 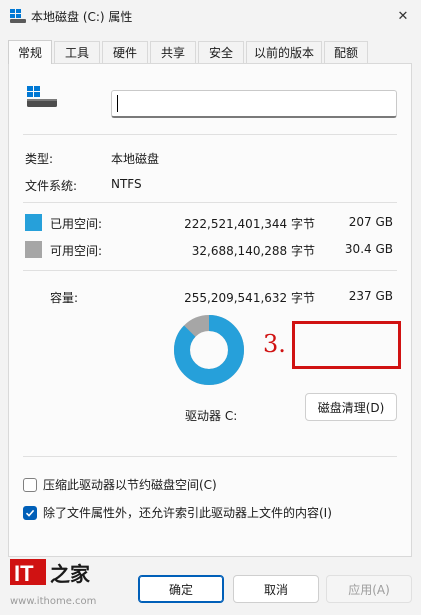 What do you see at coordinates (211, 416) in the screenshot?
I see `drive-letter-label: 驱动器 C:` at bounding box center [211, 416].